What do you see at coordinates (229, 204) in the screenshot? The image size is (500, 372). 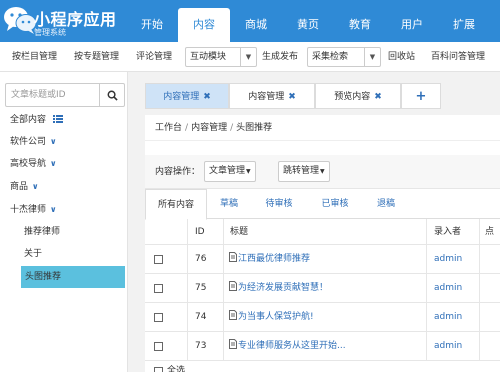 I see `subtab-drafts: 草稿` at bounding box center [229, 204].